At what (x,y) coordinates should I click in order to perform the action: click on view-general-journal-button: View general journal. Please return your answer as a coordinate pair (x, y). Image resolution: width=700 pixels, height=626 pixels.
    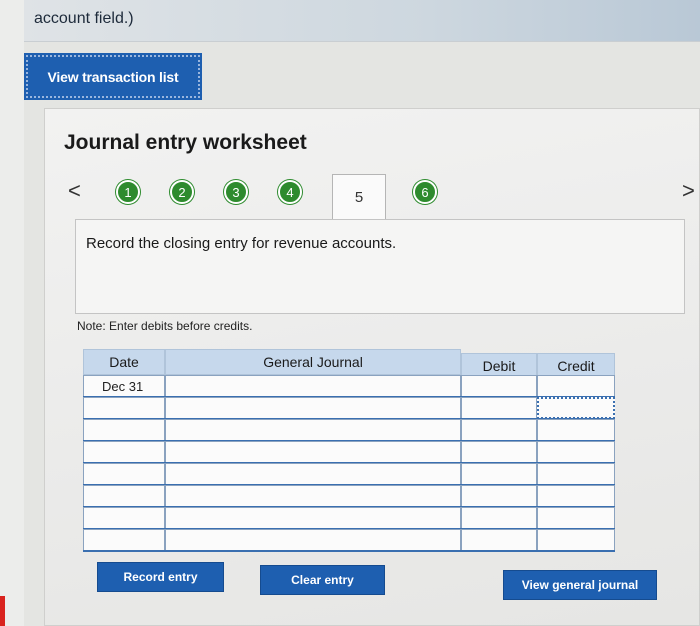
    Looking at the image, I should click on (580, 585).